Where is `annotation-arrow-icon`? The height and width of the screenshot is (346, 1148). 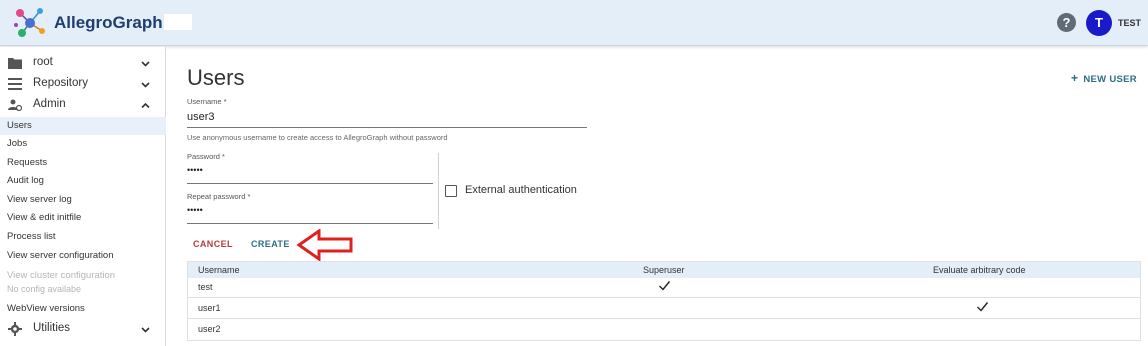 annotation-arrow-icon is located at coordinates (324, 245).